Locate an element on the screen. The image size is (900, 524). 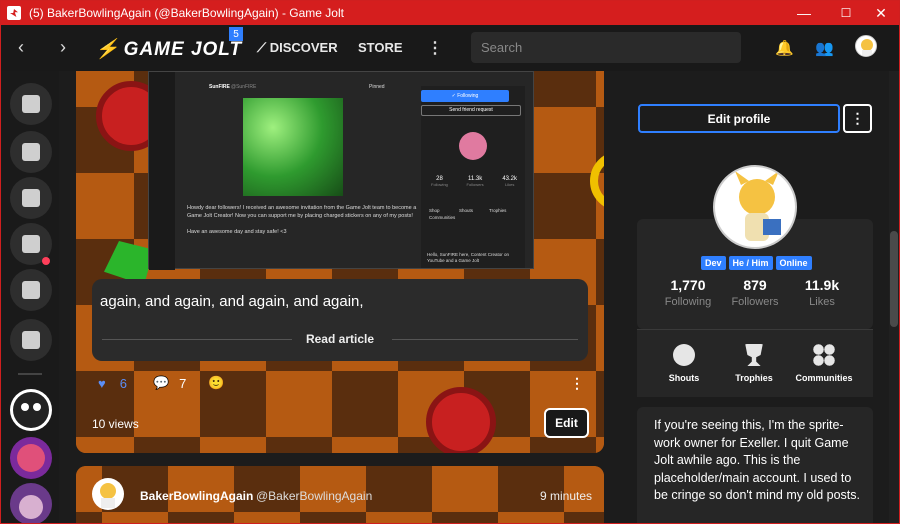
tab-communities: Communities is located at coordinates (824, 363).